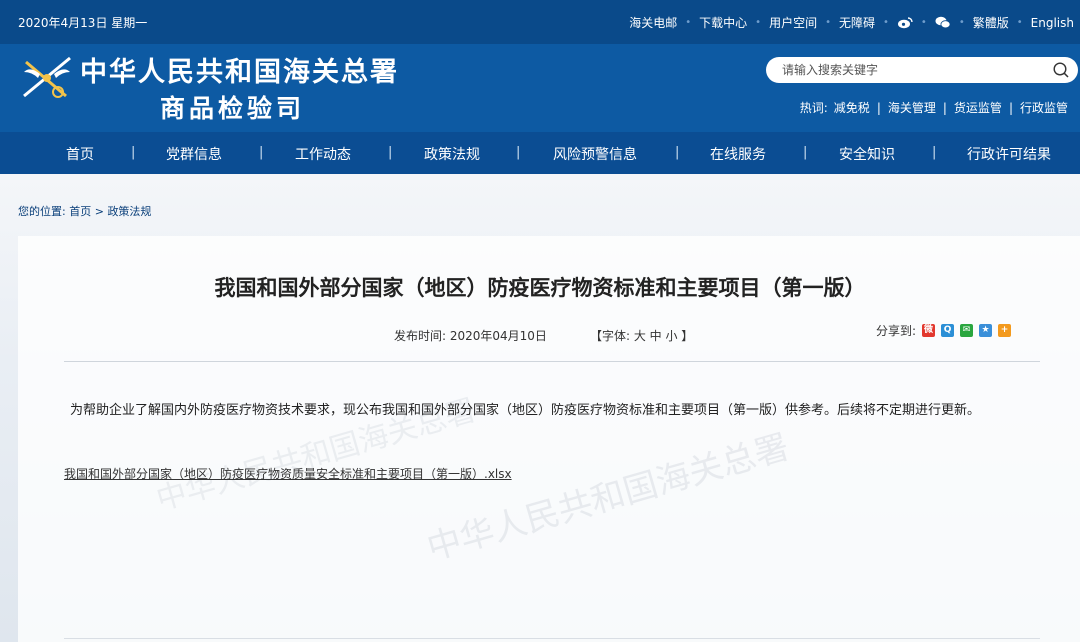 This screenshot has width=1080, height=642. Describe the element at coordinates (1061, 70) in the screenshot. I see `search-icon` at that location.